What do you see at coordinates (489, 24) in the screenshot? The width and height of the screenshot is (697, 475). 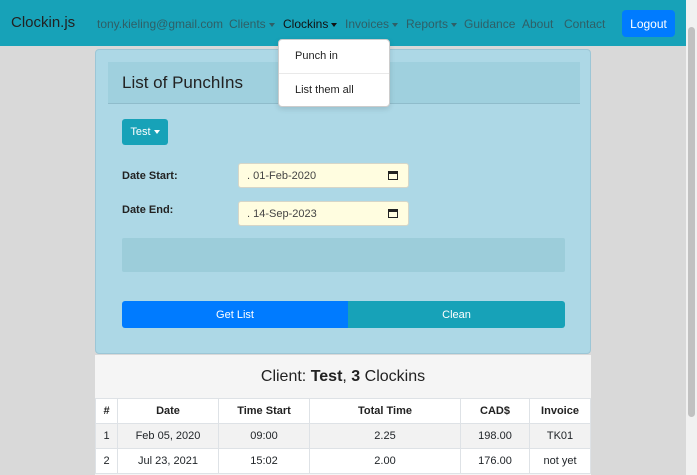 I see `nav-guidance: Guidance` at bounding box center [489, 24].